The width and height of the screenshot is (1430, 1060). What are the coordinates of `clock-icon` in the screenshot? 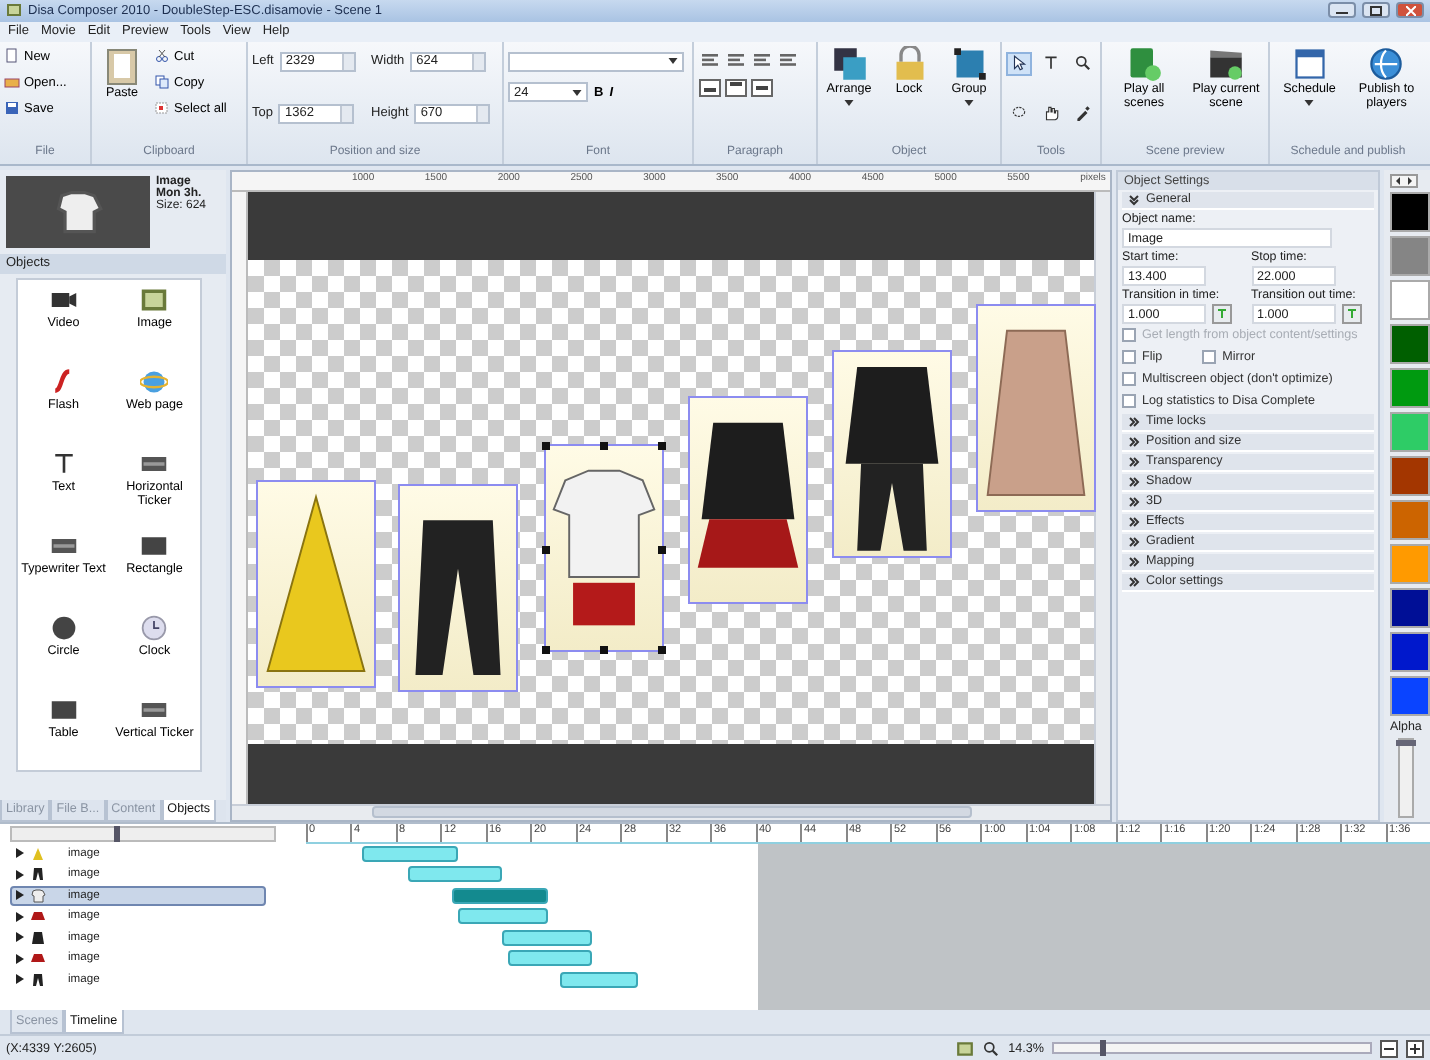 It's located at (154, 627).